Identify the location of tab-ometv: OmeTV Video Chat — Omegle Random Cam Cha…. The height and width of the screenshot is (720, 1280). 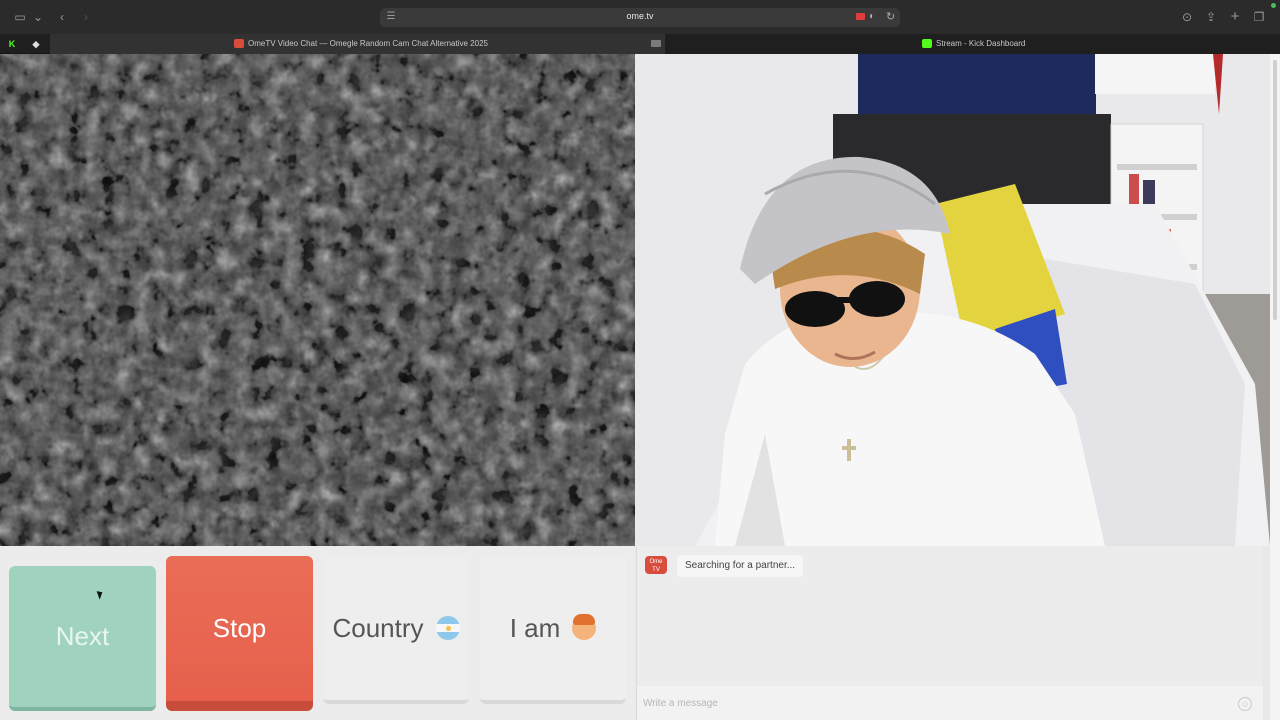
(357, 44).